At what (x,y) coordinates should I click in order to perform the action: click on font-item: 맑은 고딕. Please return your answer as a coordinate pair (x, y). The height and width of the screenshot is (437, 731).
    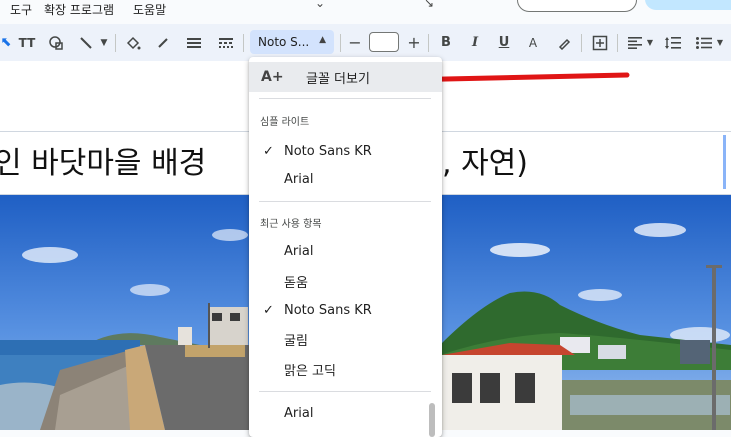
    Looking at the image, I should click on (345, 369).